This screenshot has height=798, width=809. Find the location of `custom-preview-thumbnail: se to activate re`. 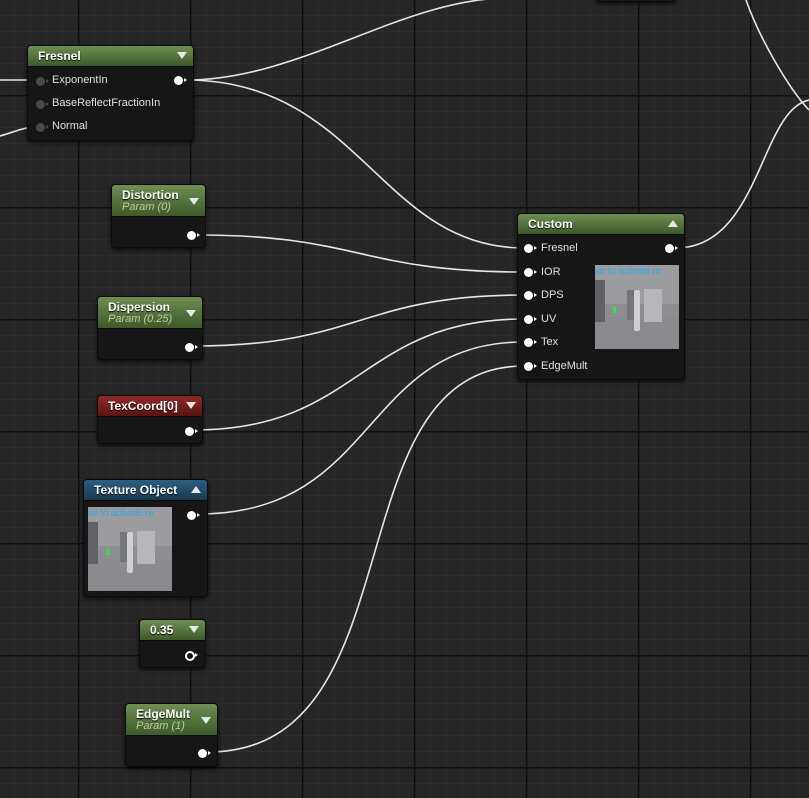

custom-preview-thumbnail: se to activate re is located at coordinates (637, 307).